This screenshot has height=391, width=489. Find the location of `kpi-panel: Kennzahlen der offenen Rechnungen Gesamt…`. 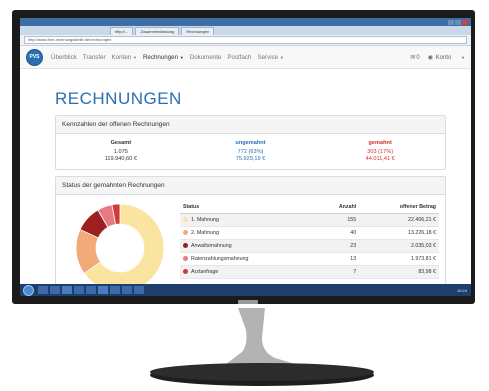

kpi-panel: Kennzahlen der offenen Rechnungen Gesamt… is located at coordinates (250, 142).